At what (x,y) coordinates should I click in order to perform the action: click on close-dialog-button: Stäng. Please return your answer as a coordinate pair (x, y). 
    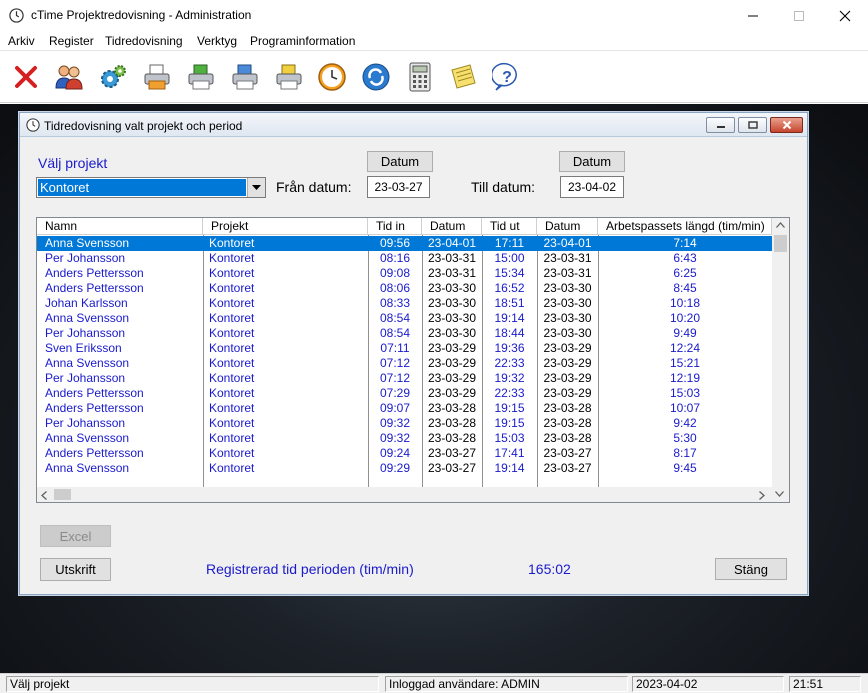
    Looking at the image, I should click on (751, 569).